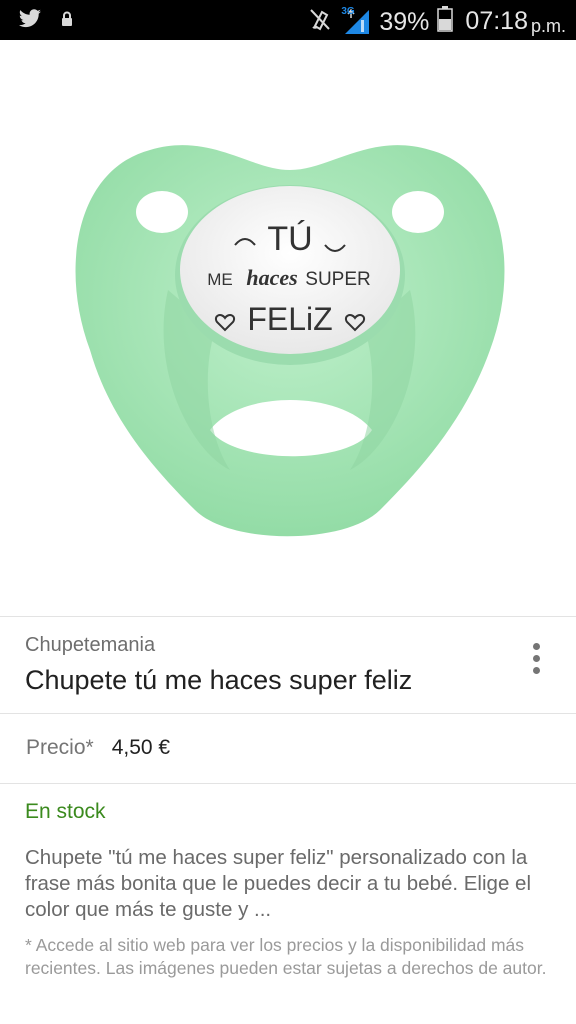 Image resolution: width=576 pixels, height=1024 pixels. Describe the element at coordinates (60, 747) in the screenshot. I see `price-label: Precio*` at that location.